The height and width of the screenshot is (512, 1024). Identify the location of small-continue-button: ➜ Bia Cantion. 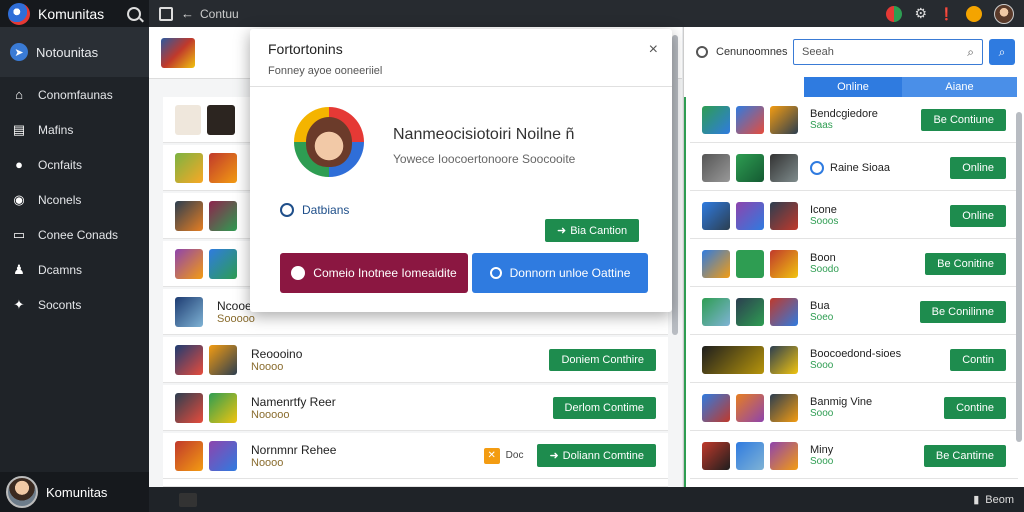
(592, 230).